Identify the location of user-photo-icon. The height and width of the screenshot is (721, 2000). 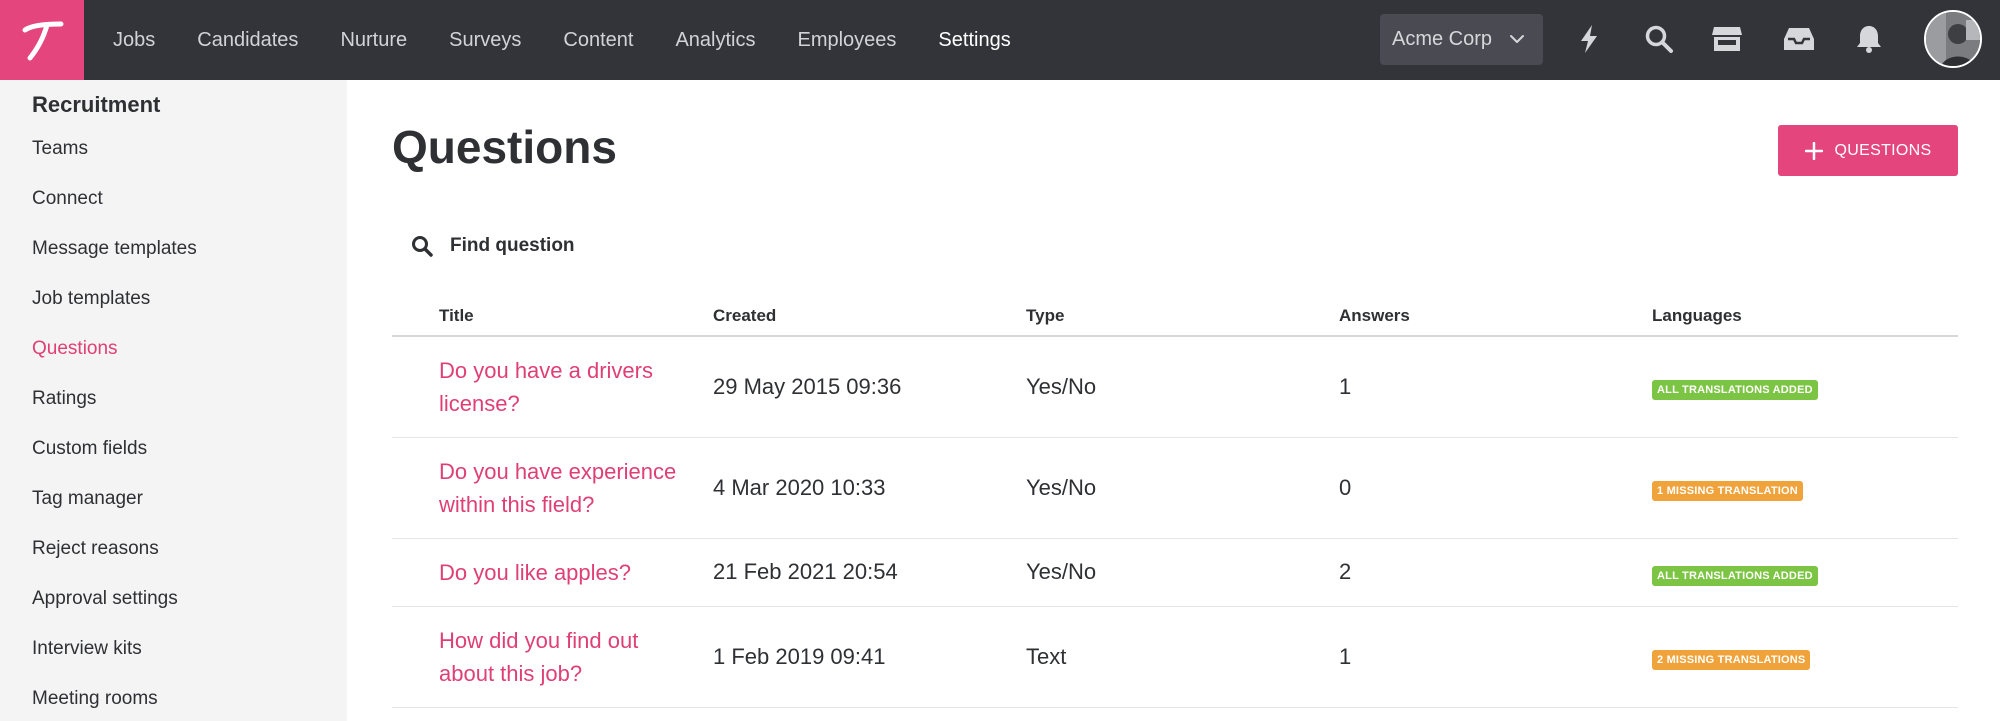
(1953, 39).